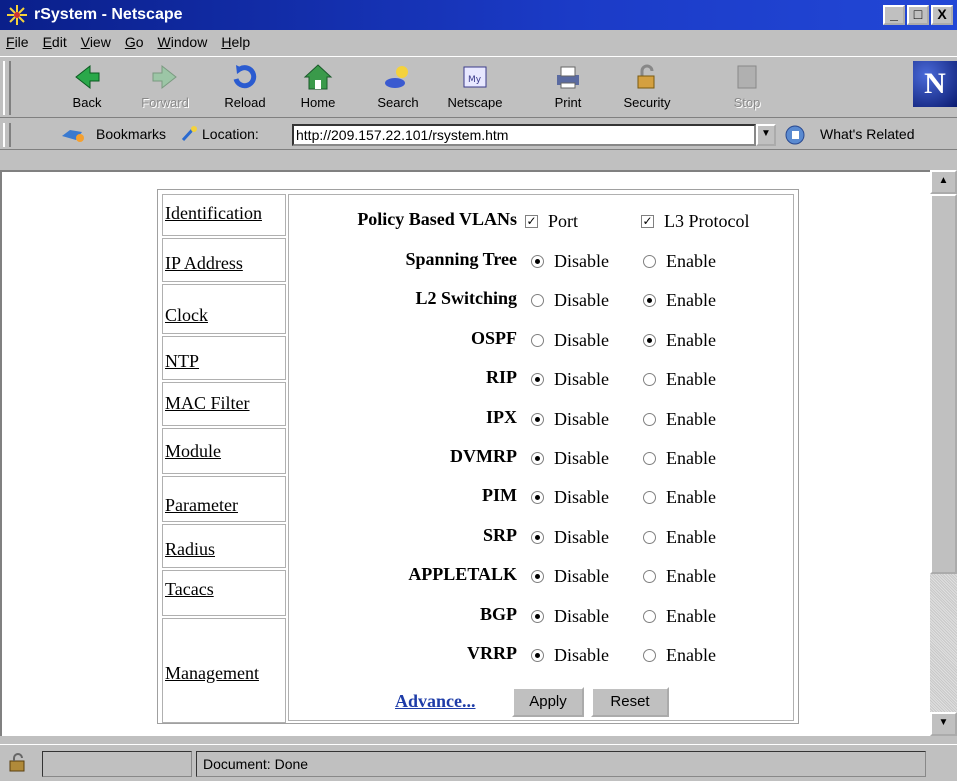 This screenshot has width=957, height=781. What do you see at coordinates (943, 724) in the screenshot?
I see `scroll-down-icon: ▼` at bounding box center [943, 724].